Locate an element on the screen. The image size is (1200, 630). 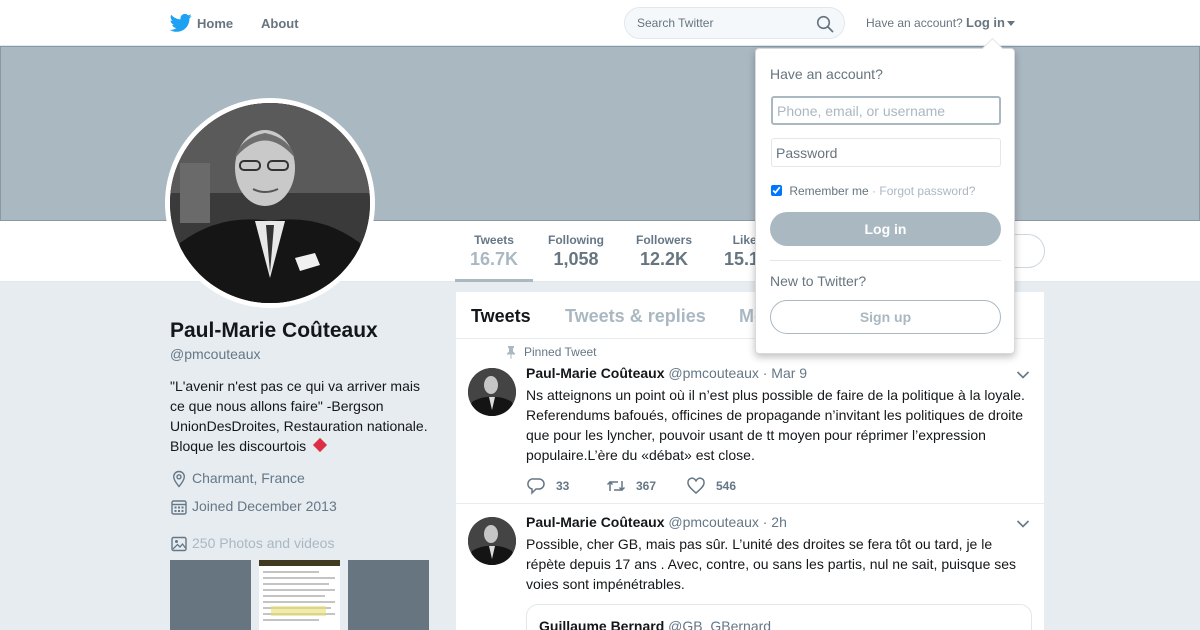
tab-tweets: Tweets is located at coordinates (501, 316).